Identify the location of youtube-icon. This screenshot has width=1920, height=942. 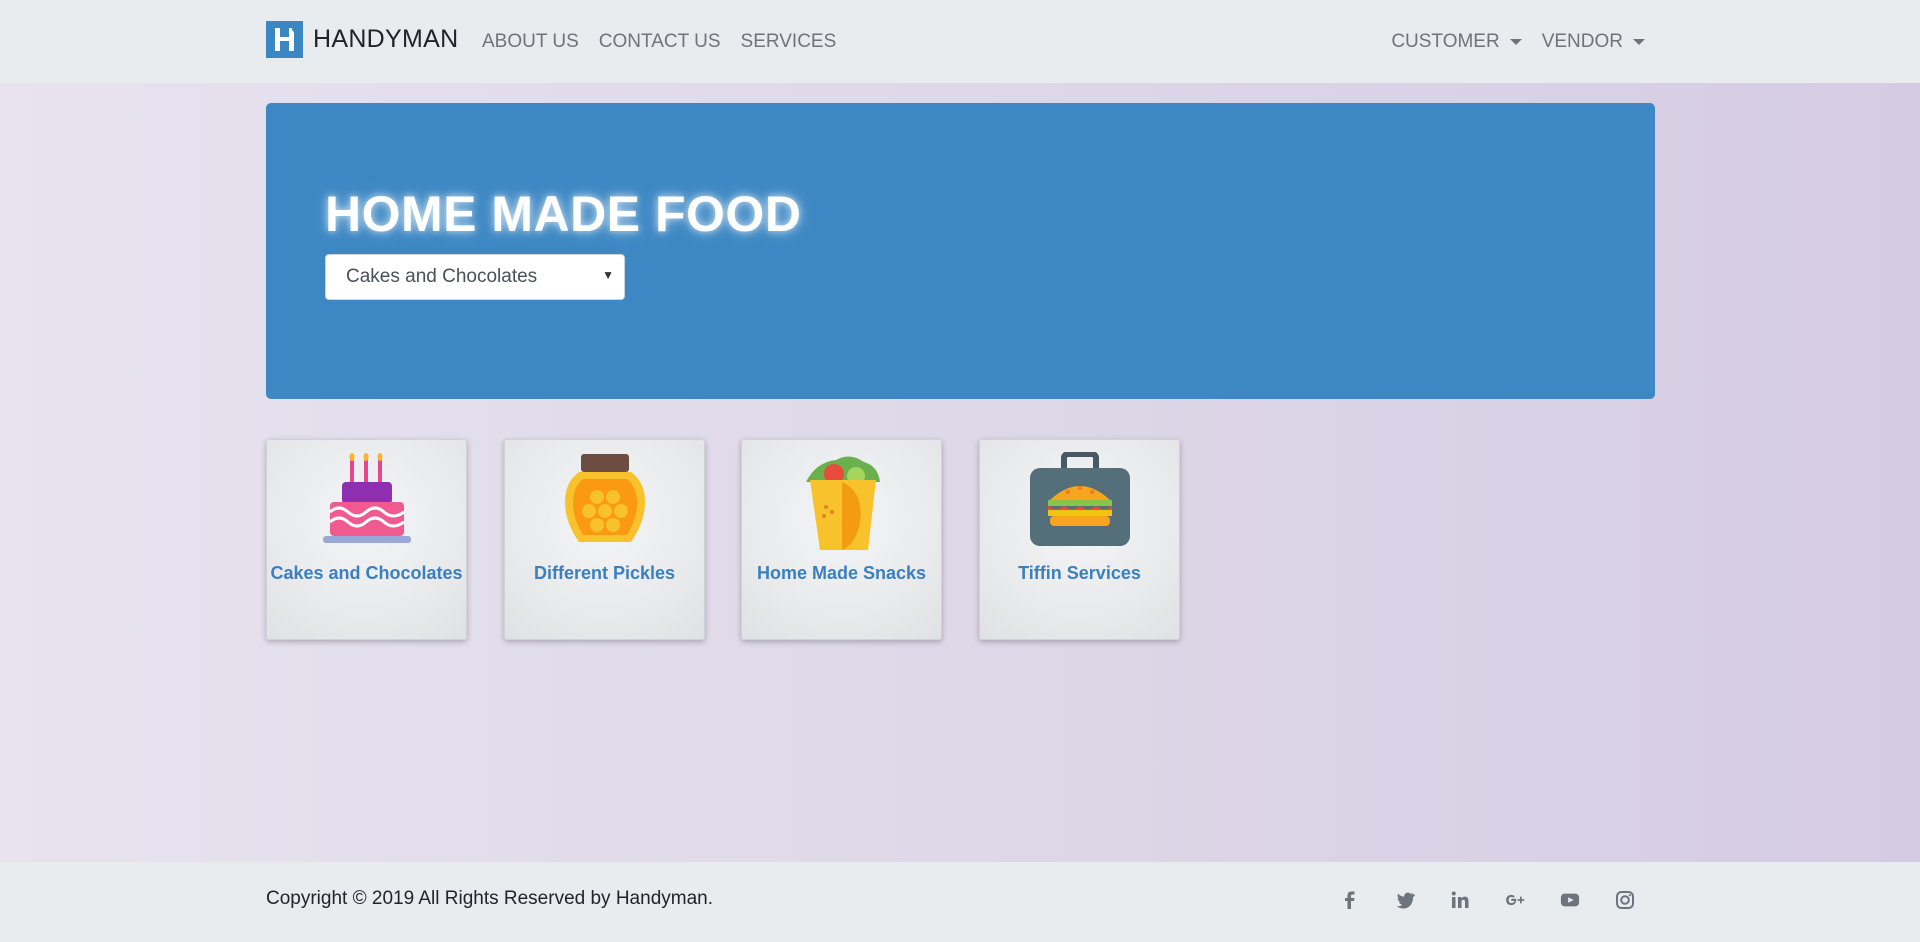
(1570, 900).